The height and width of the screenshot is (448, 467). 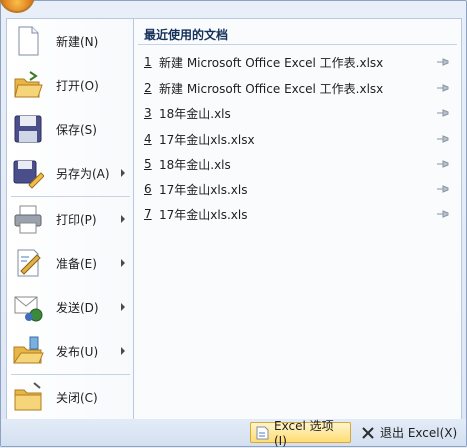 I want to click on recent-document-item: 1 新建 Microsoft Office Excel 工作表.xlsx, so click(x=299, y=62).